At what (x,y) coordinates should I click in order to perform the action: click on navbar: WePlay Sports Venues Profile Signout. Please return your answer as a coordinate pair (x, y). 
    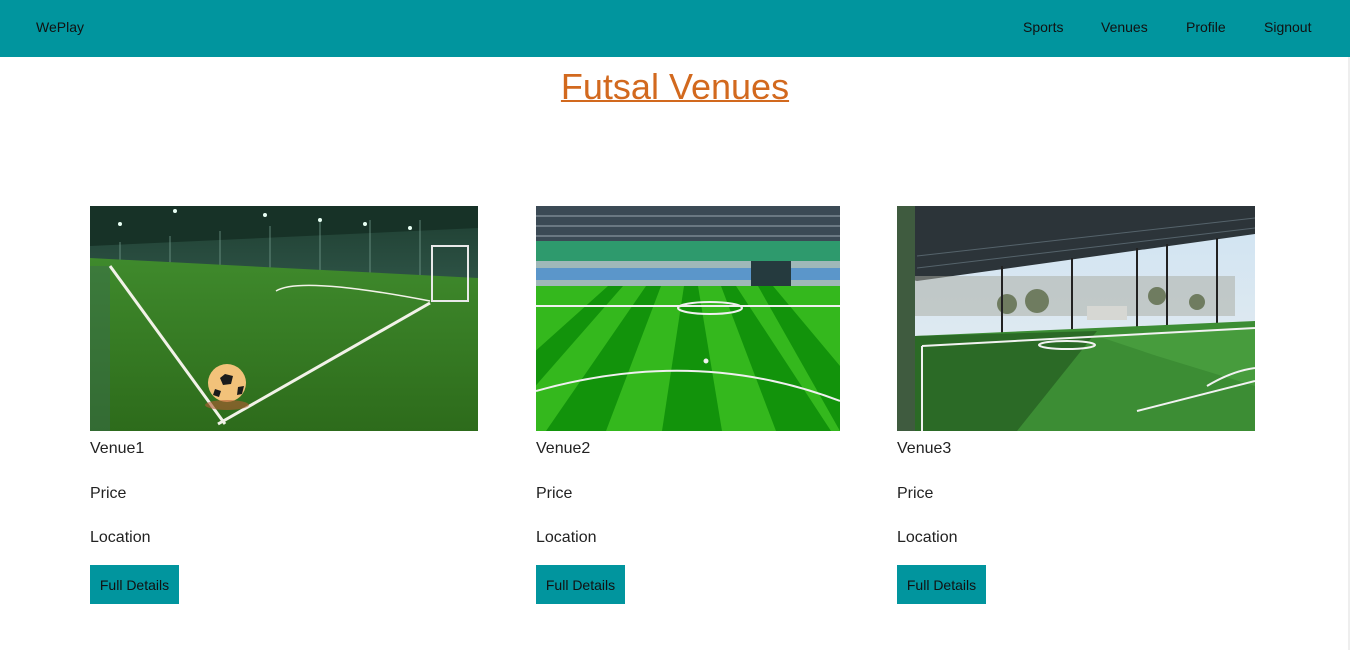
    Looking at the image, I should click on (675, 28).